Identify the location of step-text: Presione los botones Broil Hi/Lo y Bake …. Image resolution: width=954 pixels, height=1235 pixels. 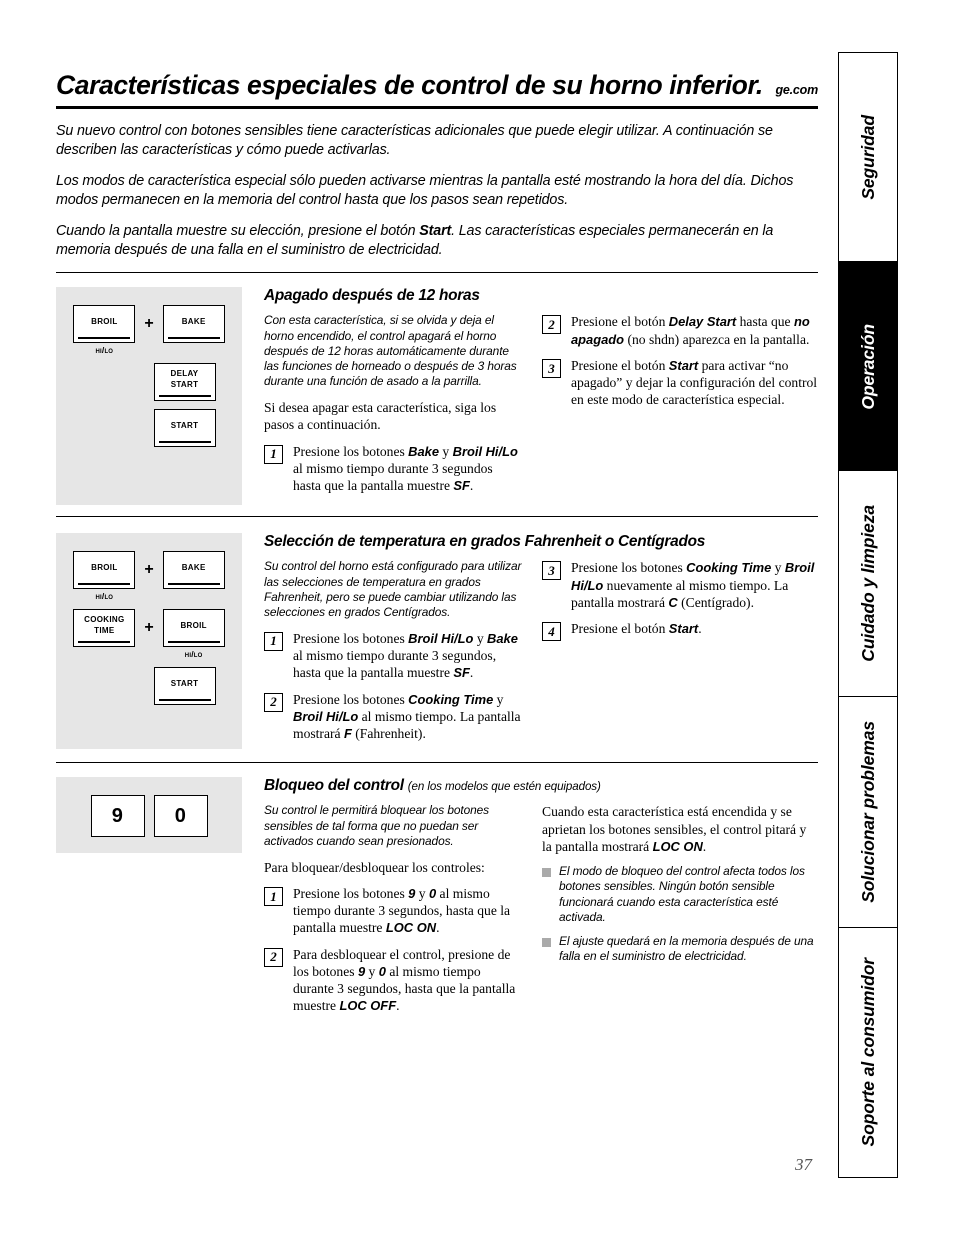
(408, 656).